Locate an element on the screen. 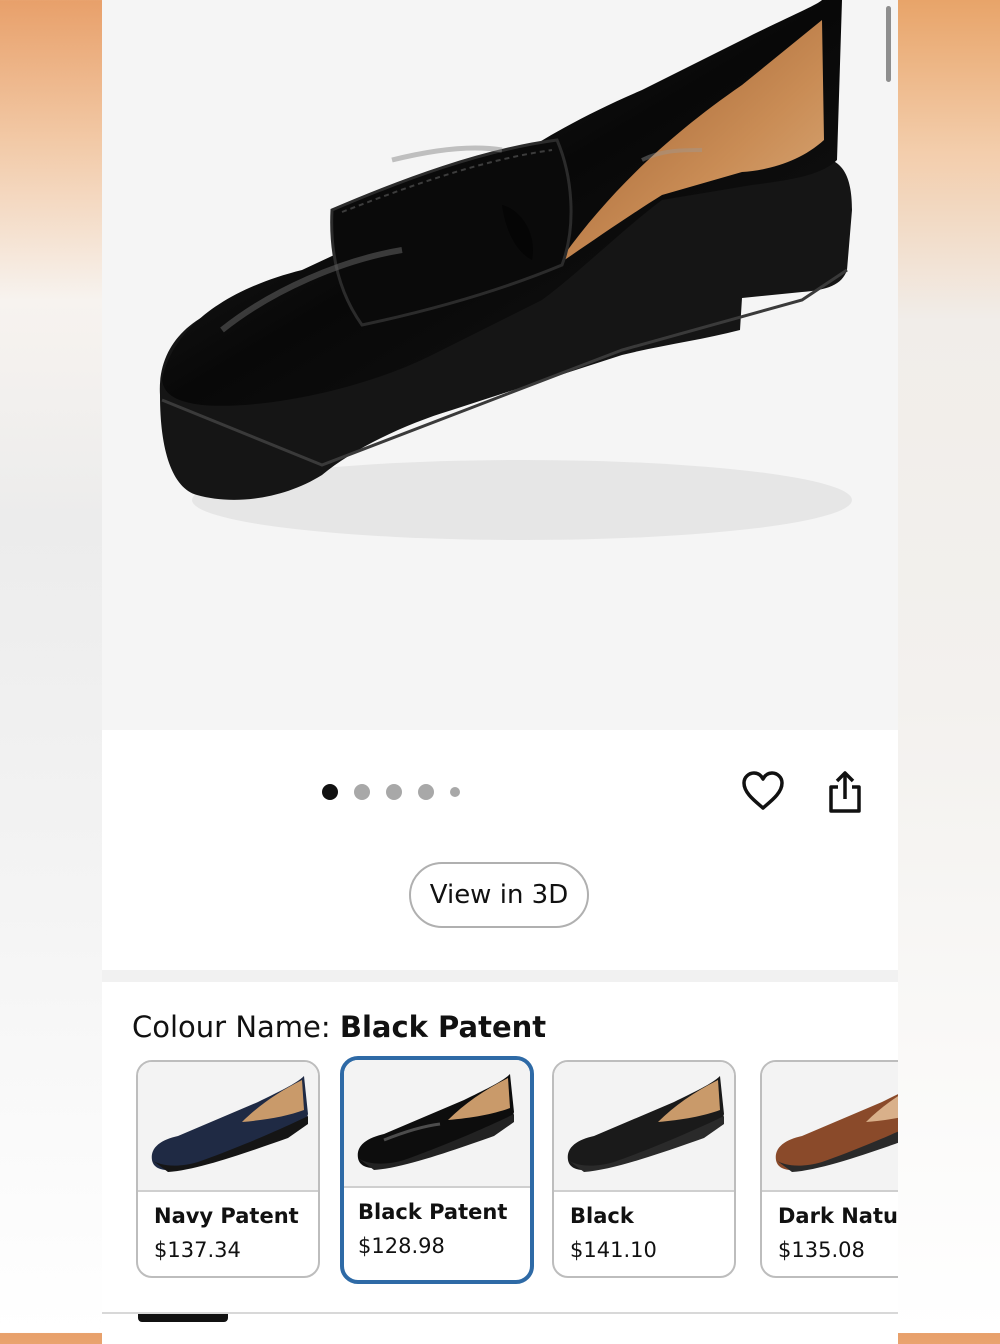 The height and width of the screenshot is (1344, 1000). heart-icon is located at coordinates (763, 790).